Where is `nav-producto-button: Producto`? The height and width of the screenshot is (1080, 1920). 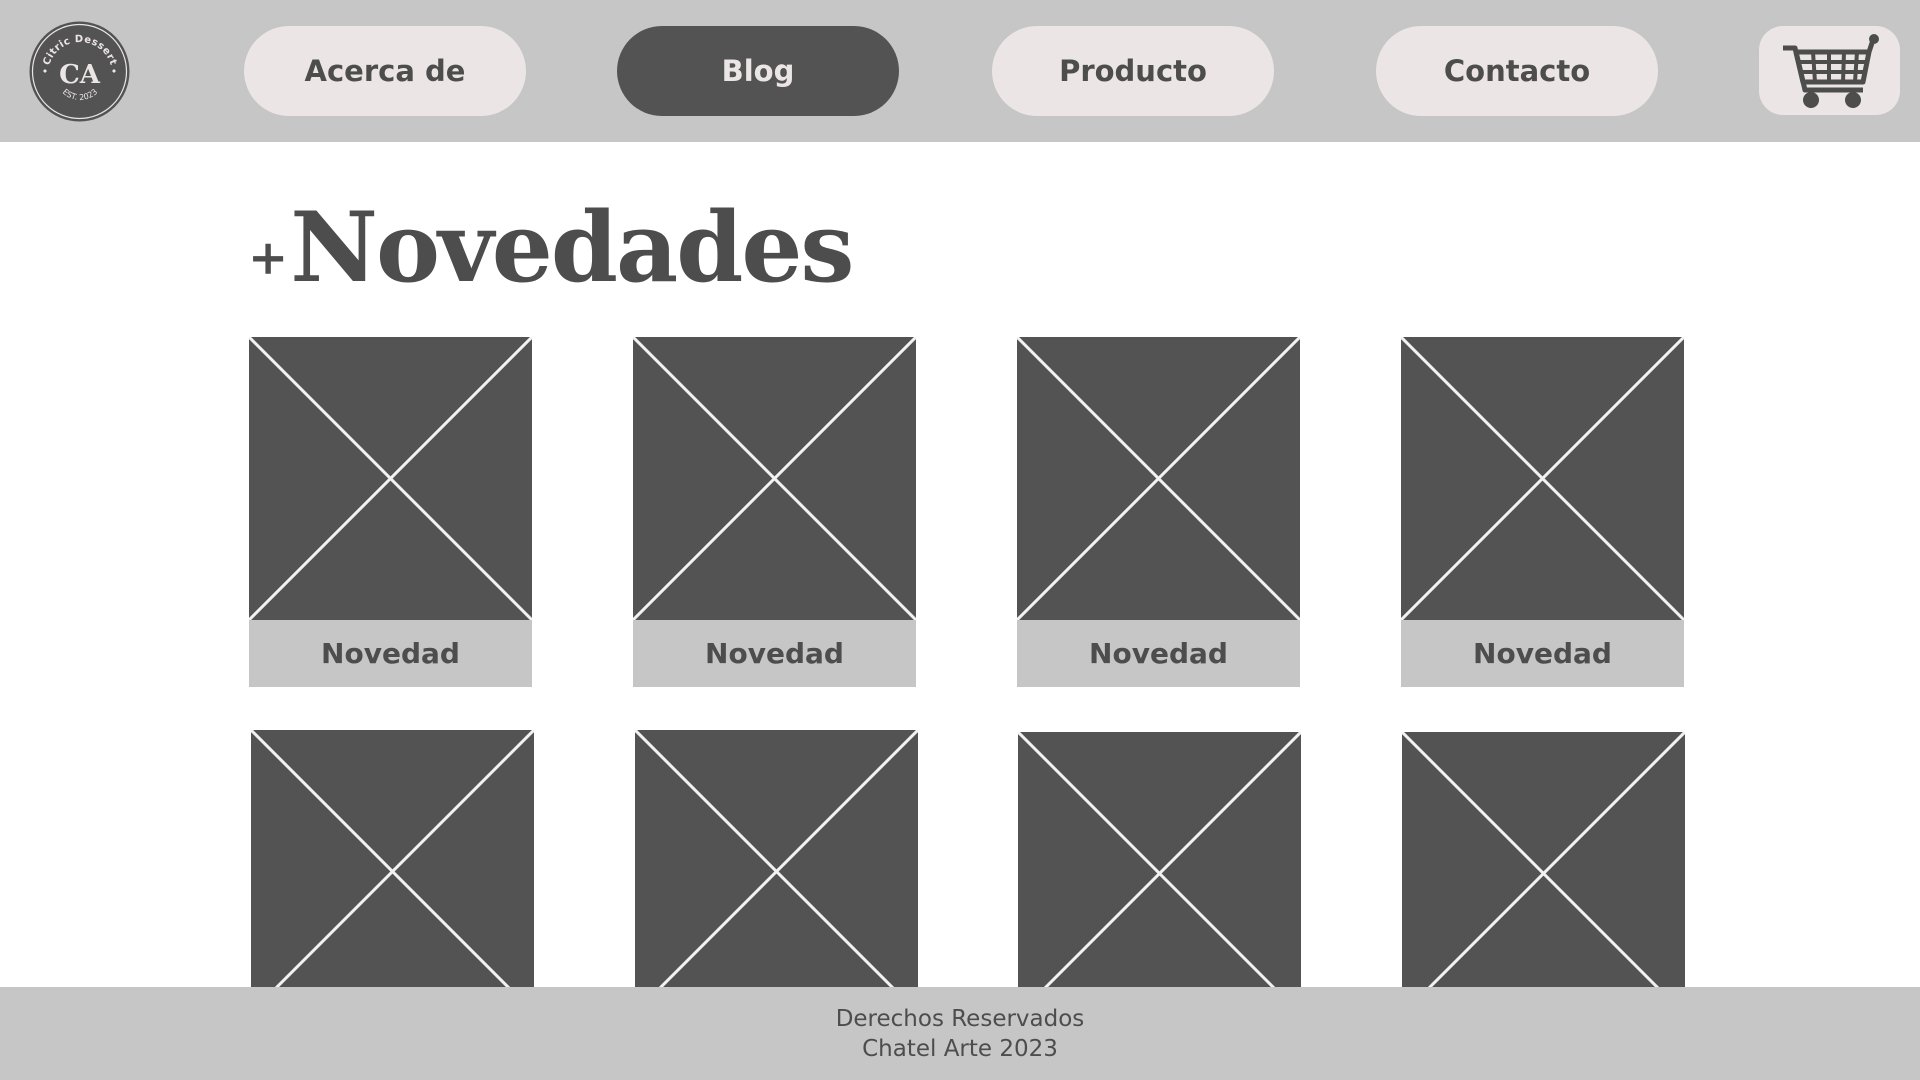
nav-producto-button: Producto is located at coordinates (1133, 71).